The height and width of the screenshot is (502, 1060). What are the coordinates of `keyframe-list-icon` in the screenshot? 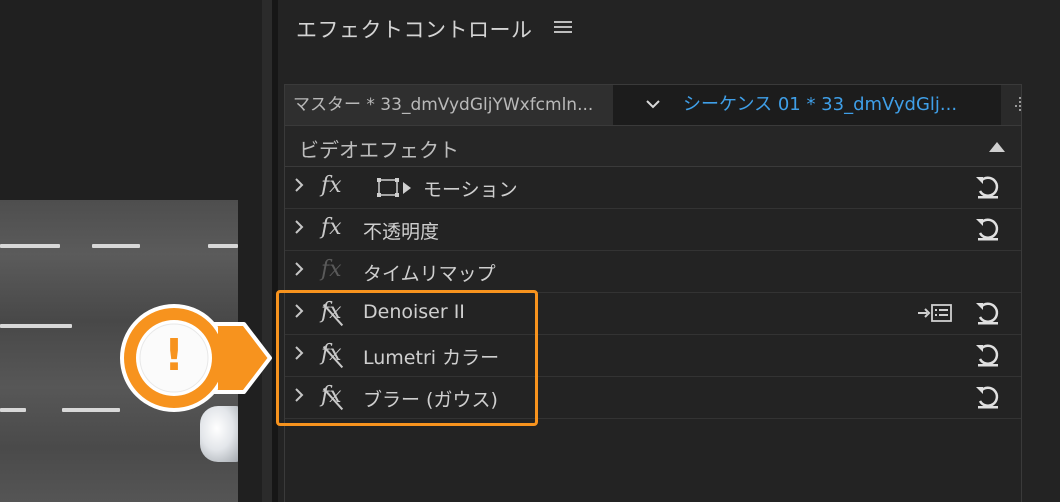 It's located at (935, 313).